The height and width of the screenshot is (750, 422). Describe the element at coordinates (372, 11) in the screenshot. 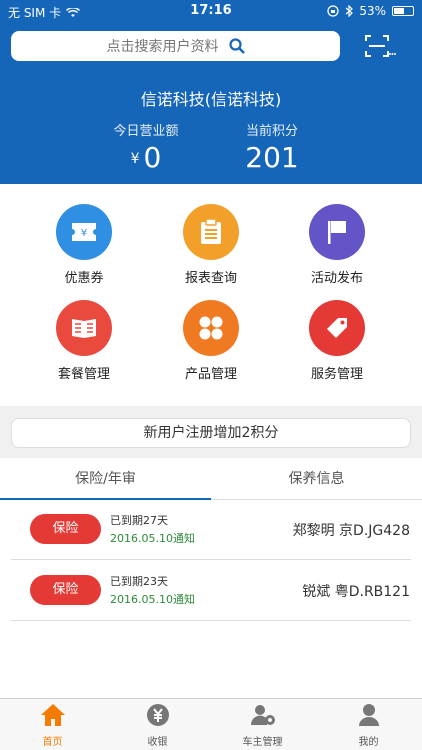

I see `battery-percent: 53%` at that location.